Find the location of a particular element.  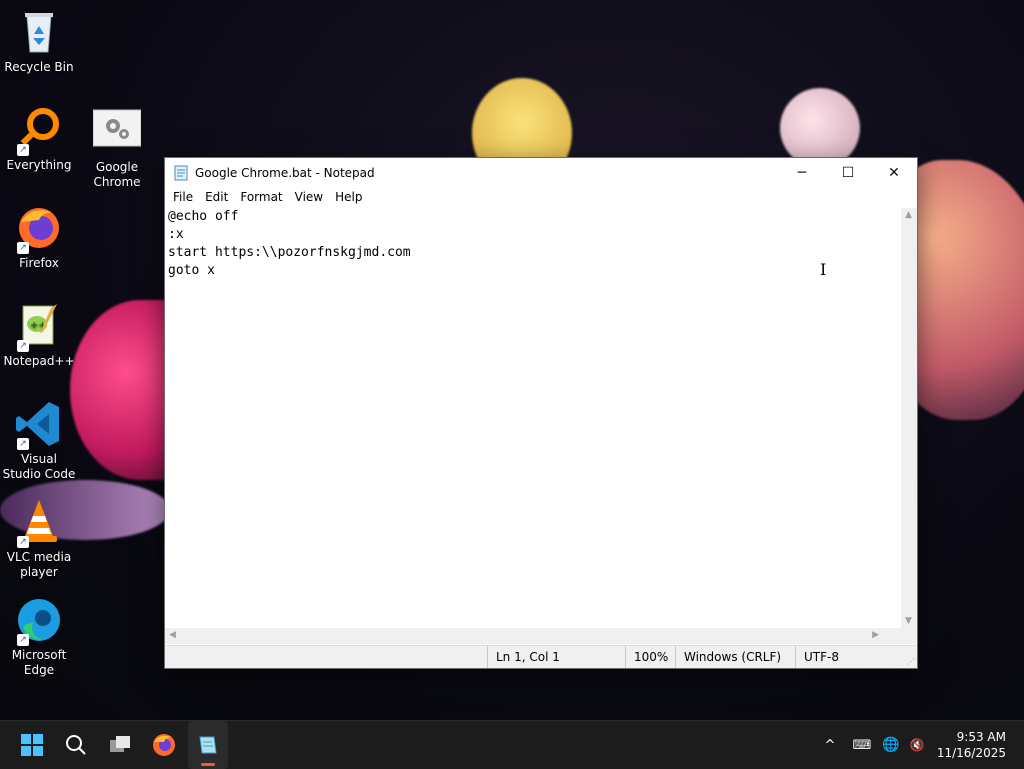

menu-file: File is located at coordinates (183, 197).